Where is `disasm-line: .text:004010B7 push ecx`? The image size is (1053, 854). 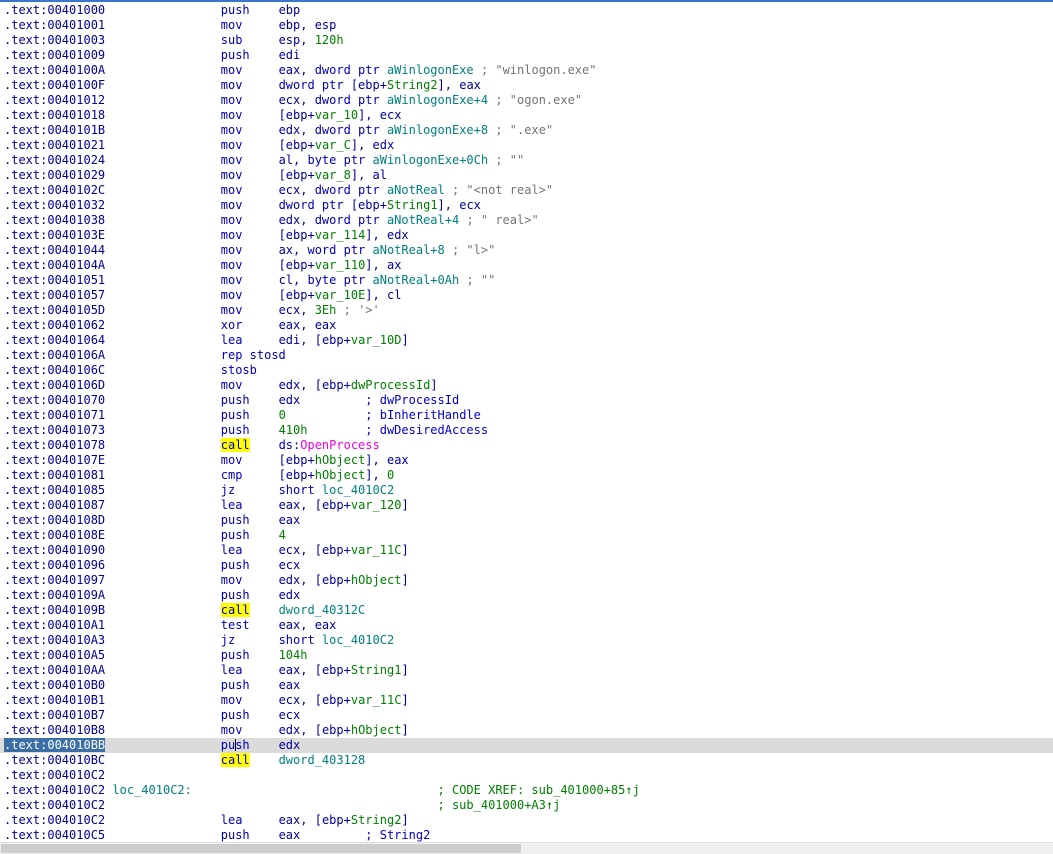 disasm-line: .text:004010B7 push ecx is located at coordinates (526, 715).